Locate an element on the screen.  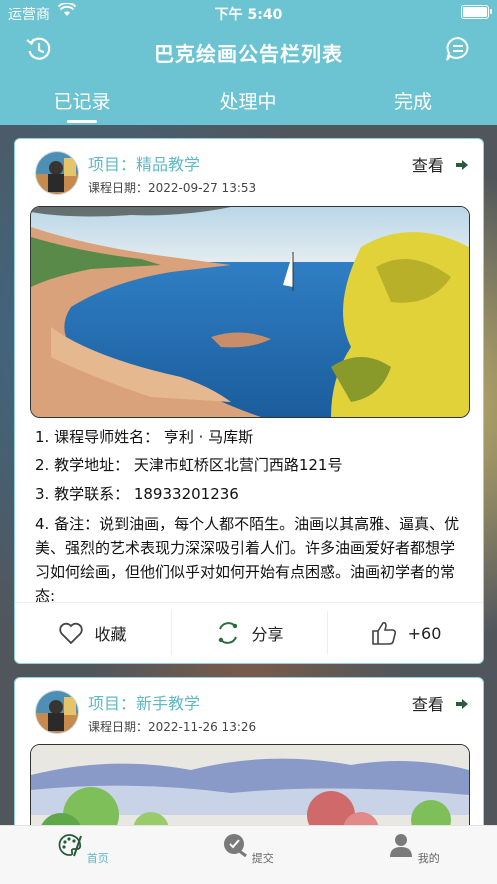
tab-recorded: 已记录 is located at coordinates (82, 100).